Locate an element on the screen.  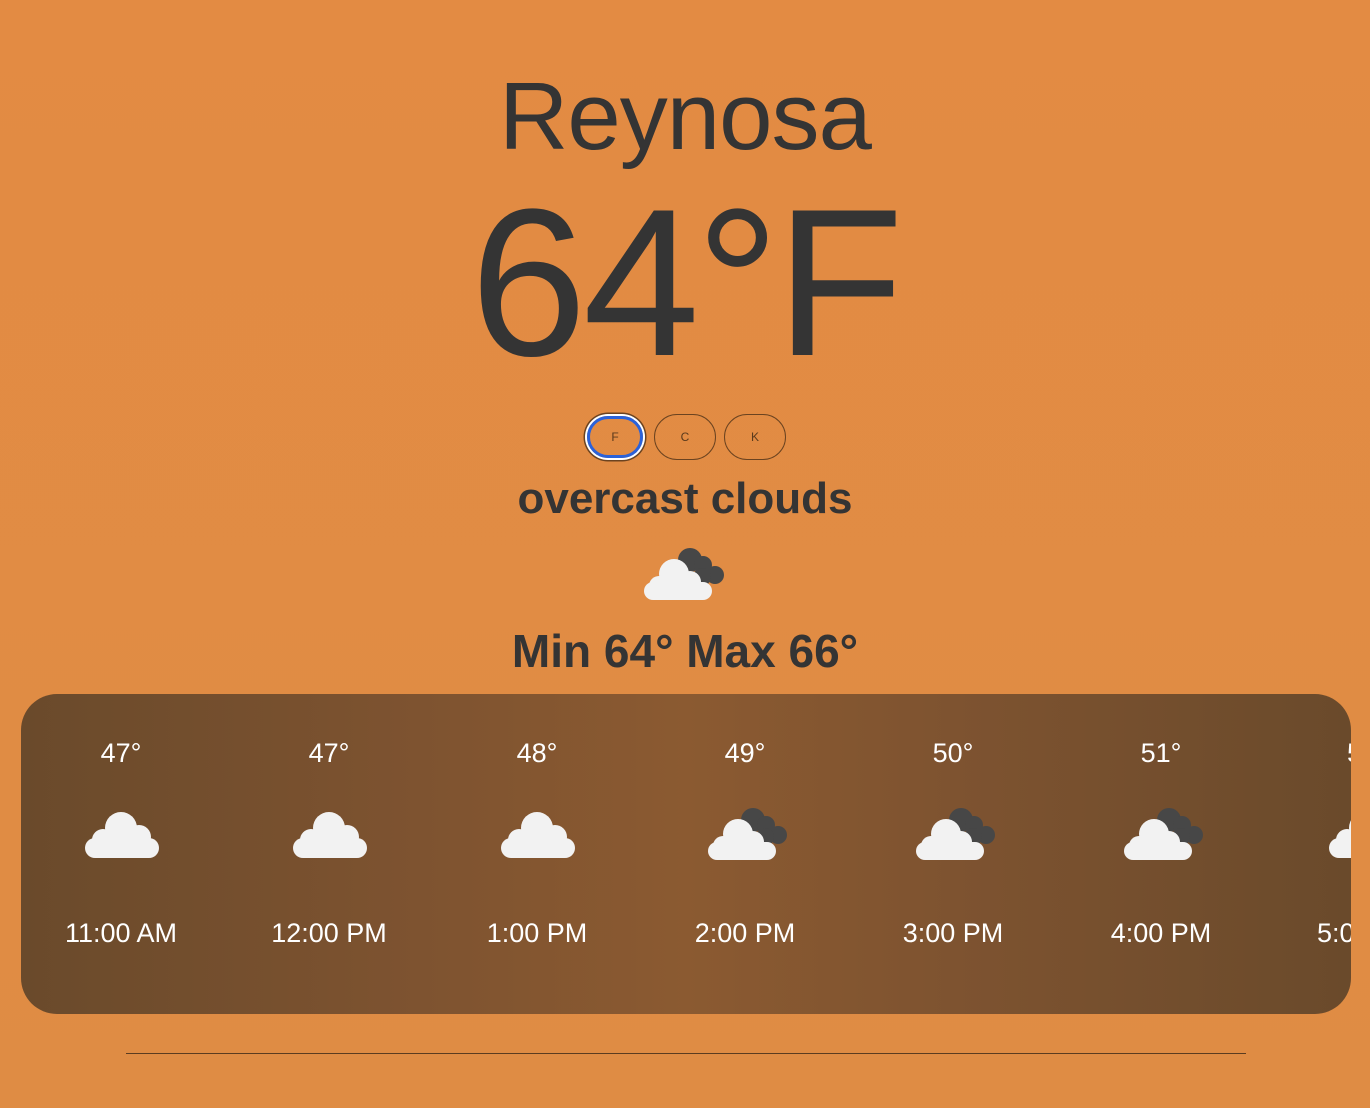
hourly-temperature: 5 is located at coordinates (1334, 753).